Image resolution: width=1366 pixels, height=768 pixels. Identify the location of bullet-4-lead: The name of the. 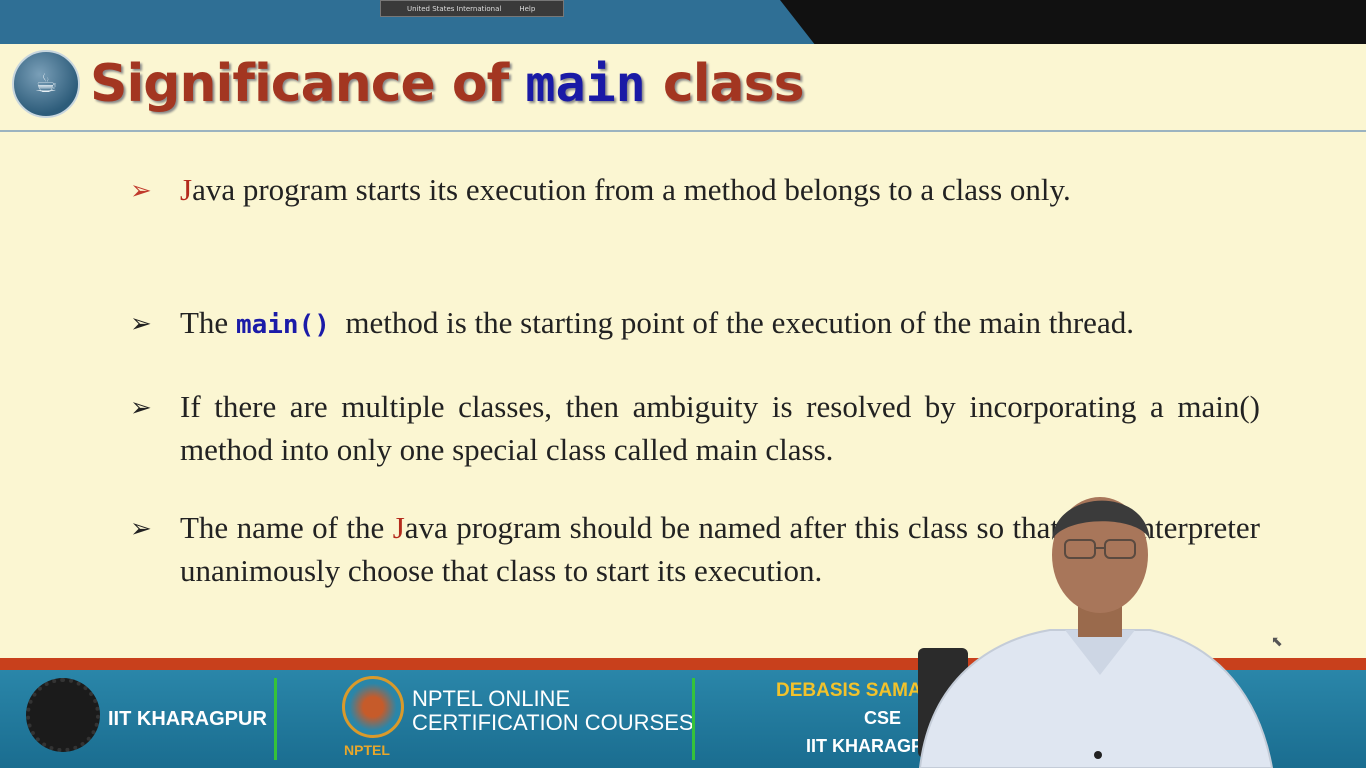
(286, 527).